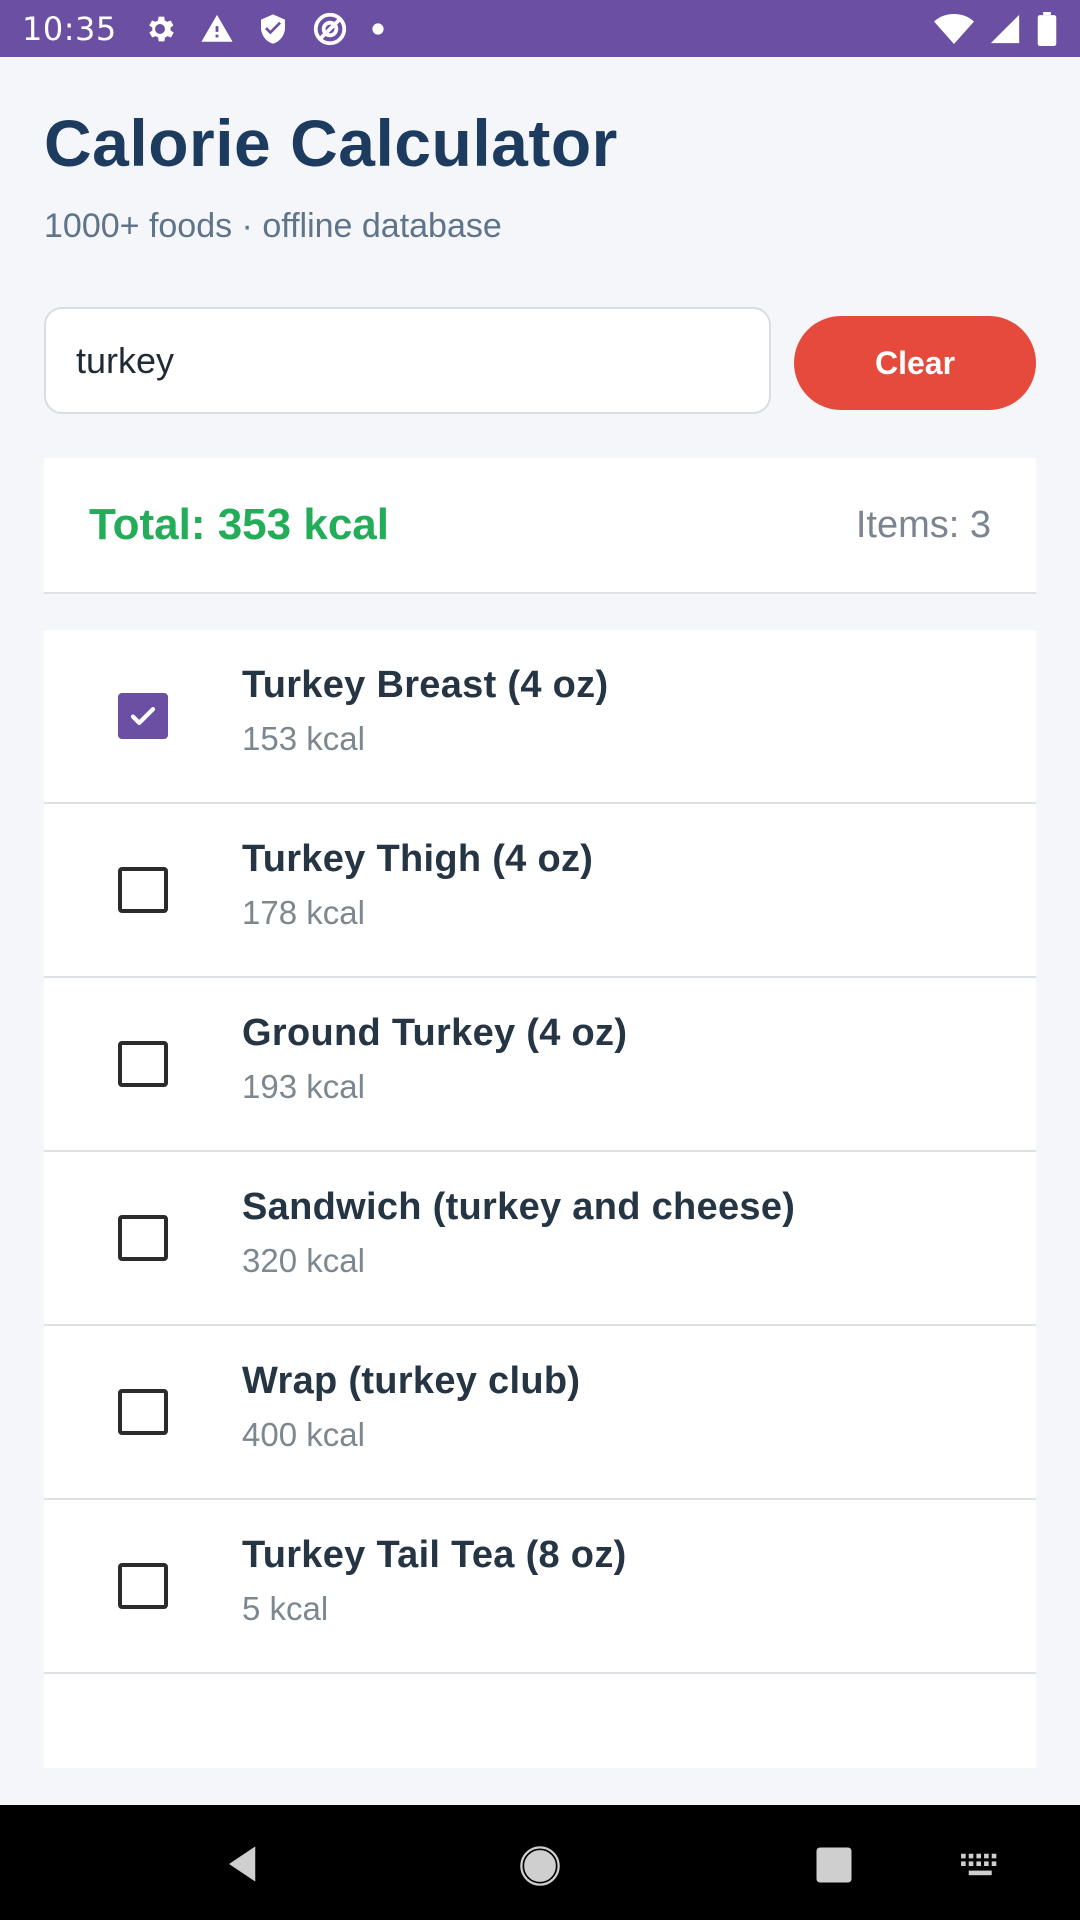  What do you see at coordinates (435, 1033) in the screenshot?
I see `food-name: Ground Turkey (4 oz)` at bounding box center [435, 1033].